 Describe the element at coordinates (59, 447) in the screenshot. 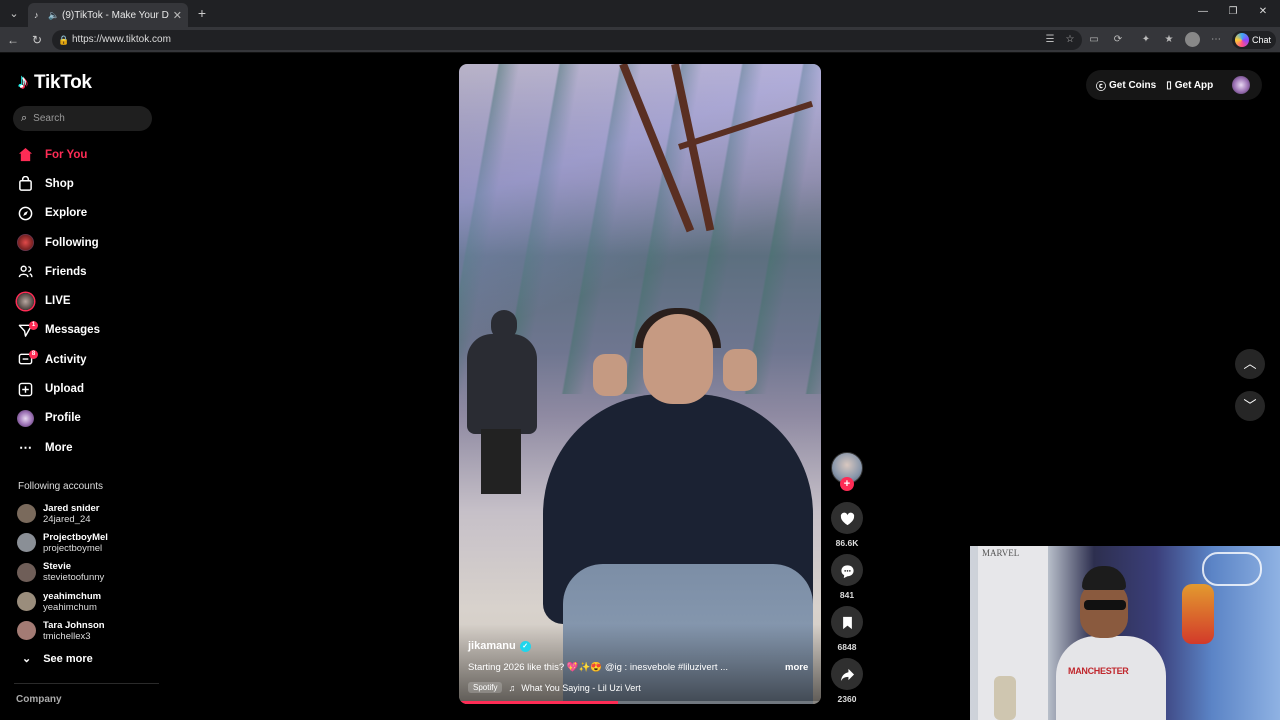

I see `sidebar-item-label: More` at that location.